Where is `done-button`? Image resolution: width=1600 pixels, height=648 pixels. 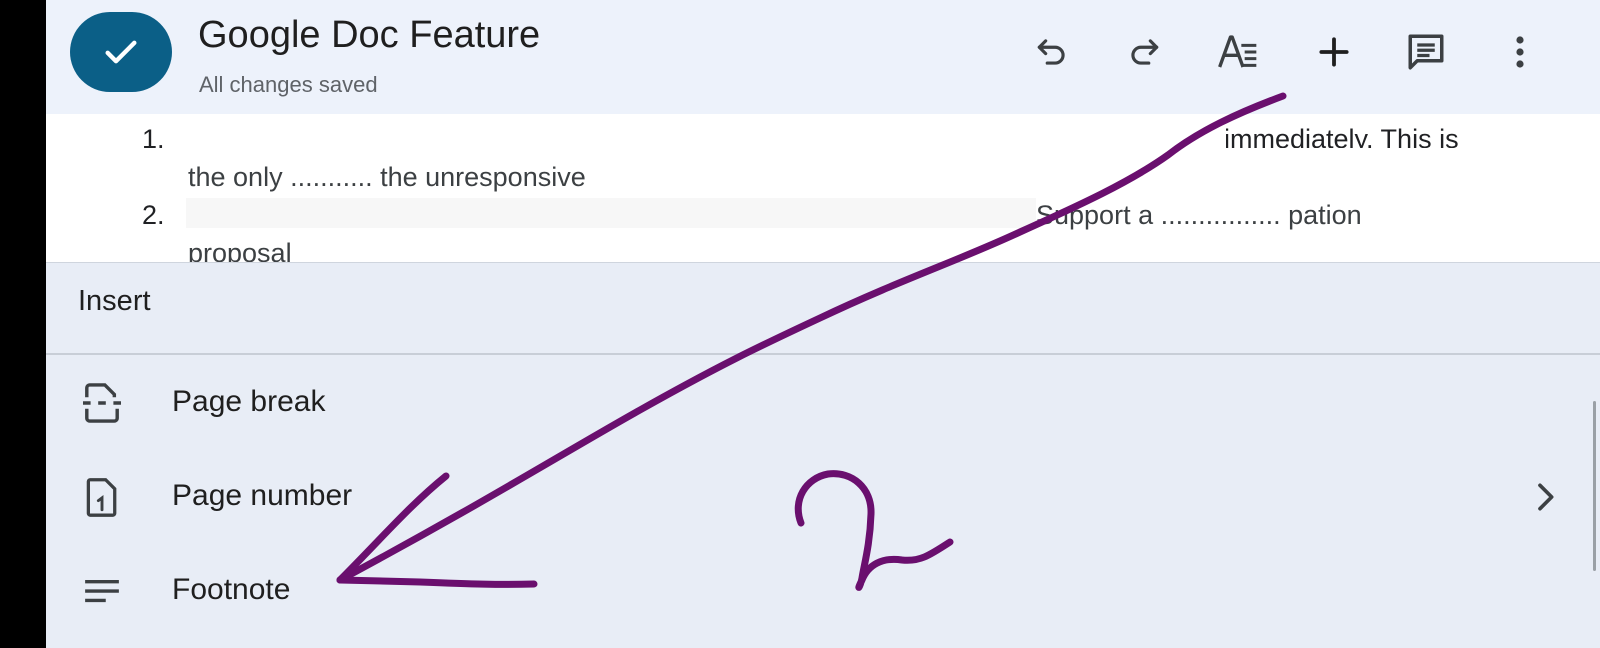
done-button is located at coordinates (121, 52).